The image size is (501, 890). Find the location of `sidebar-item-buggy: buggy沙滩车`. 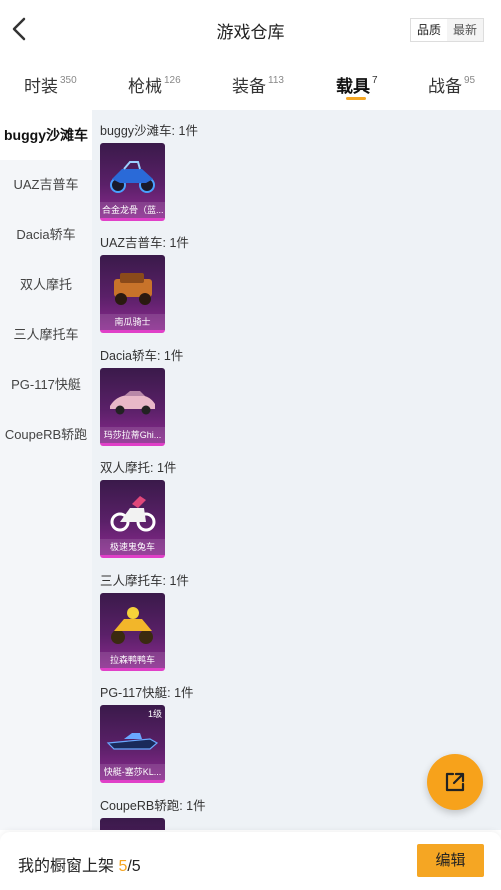

sidebar-item-buggy: buggy沙滩车 is located at coordinates (46, 135).